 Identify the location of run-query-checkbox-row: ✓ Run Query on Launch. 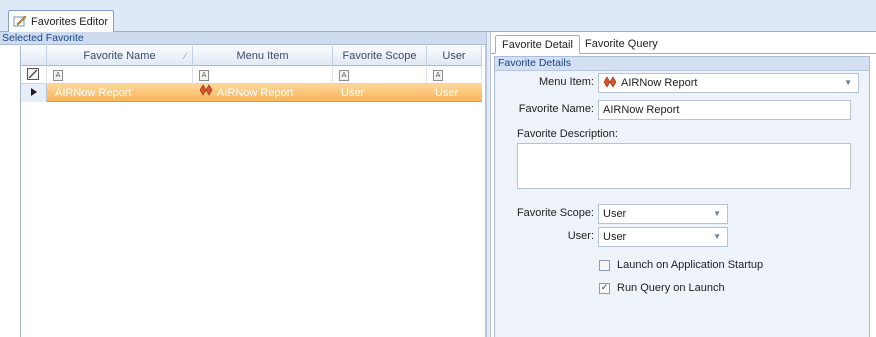
(662, 288).